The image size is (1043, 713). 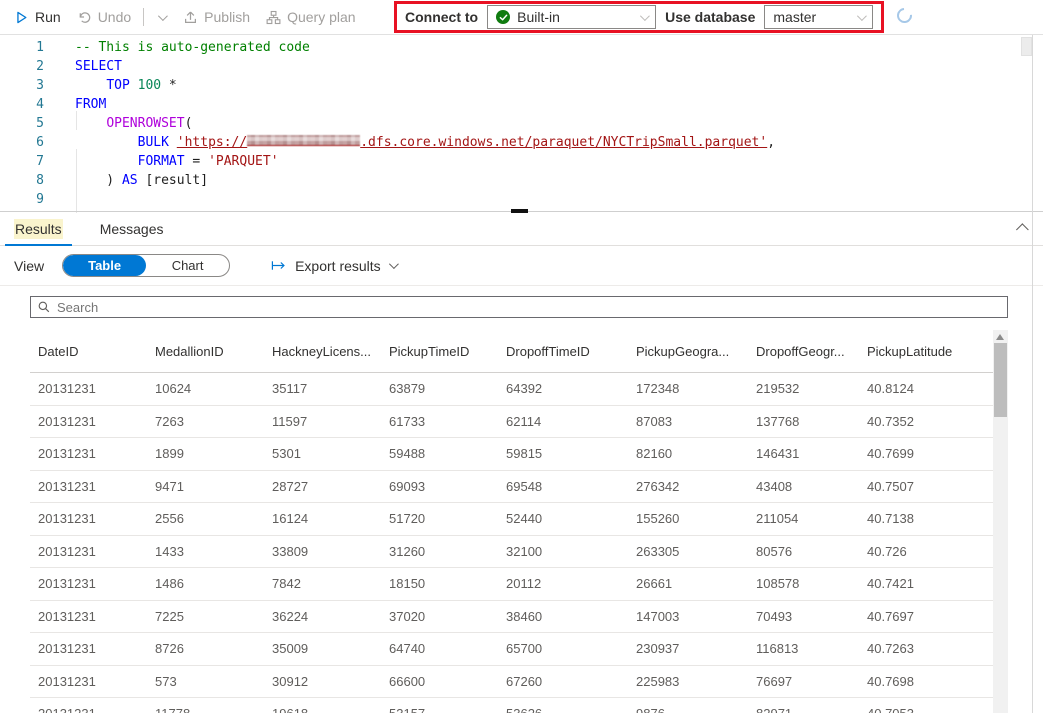 What do you see at coordinates (334, 266) in the screenshot?
I see `export-results-button: Export results` at bounding box center [334, 266].